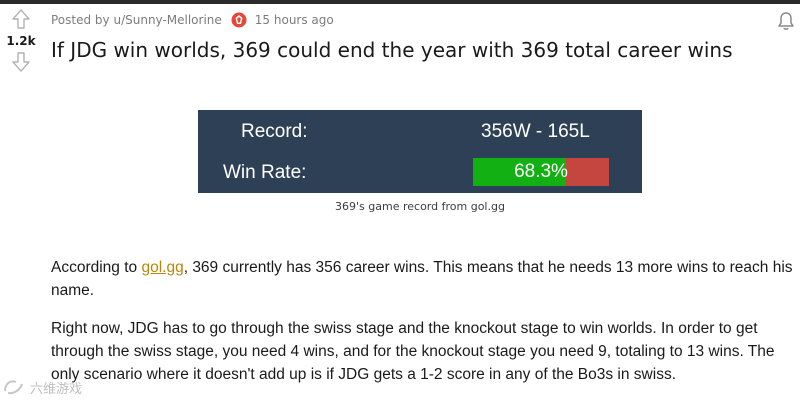 This screenshot has height=404, width=800. Describe the element at coordinates (167, 20) in the screenshot. I see `author-link: u/Sunny-Mellorine` at that location.